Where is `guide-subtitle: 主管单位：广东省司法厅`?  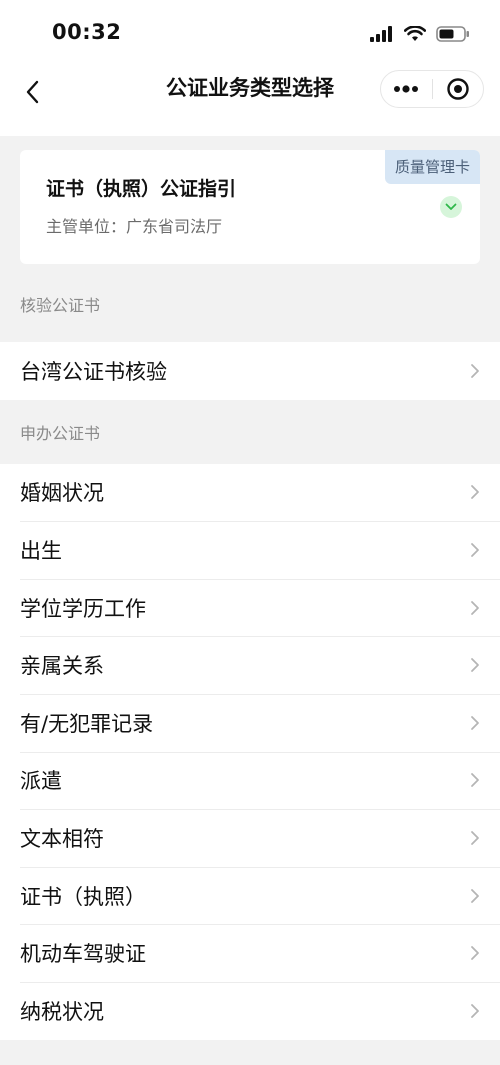
guide-subtitle: 主管单位：广东省司法厅 is located at coordinates (134, 226).